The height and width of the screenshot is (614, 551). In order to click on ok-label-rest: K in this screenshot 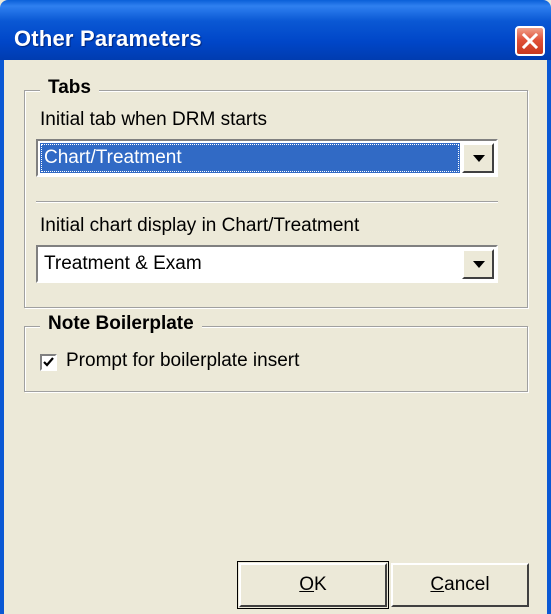, I will do `click(320, 584)`.